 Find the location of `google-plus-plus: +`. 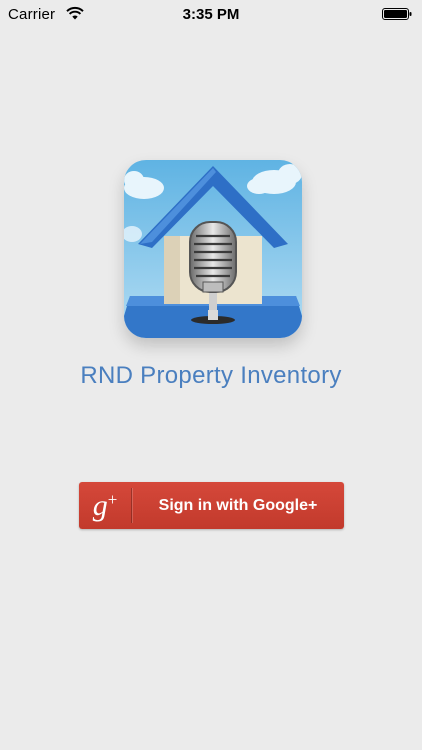

google-plus-plus: + is located at coordinates (112, 499).